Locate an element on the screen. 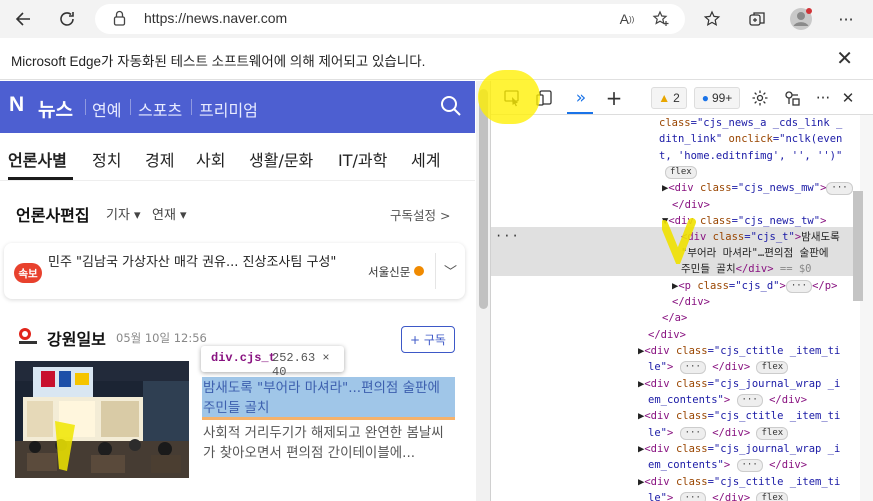 This screenshot has width=873, height=501. nav-entertainment: 연예 is located at coordinates (106, 109).